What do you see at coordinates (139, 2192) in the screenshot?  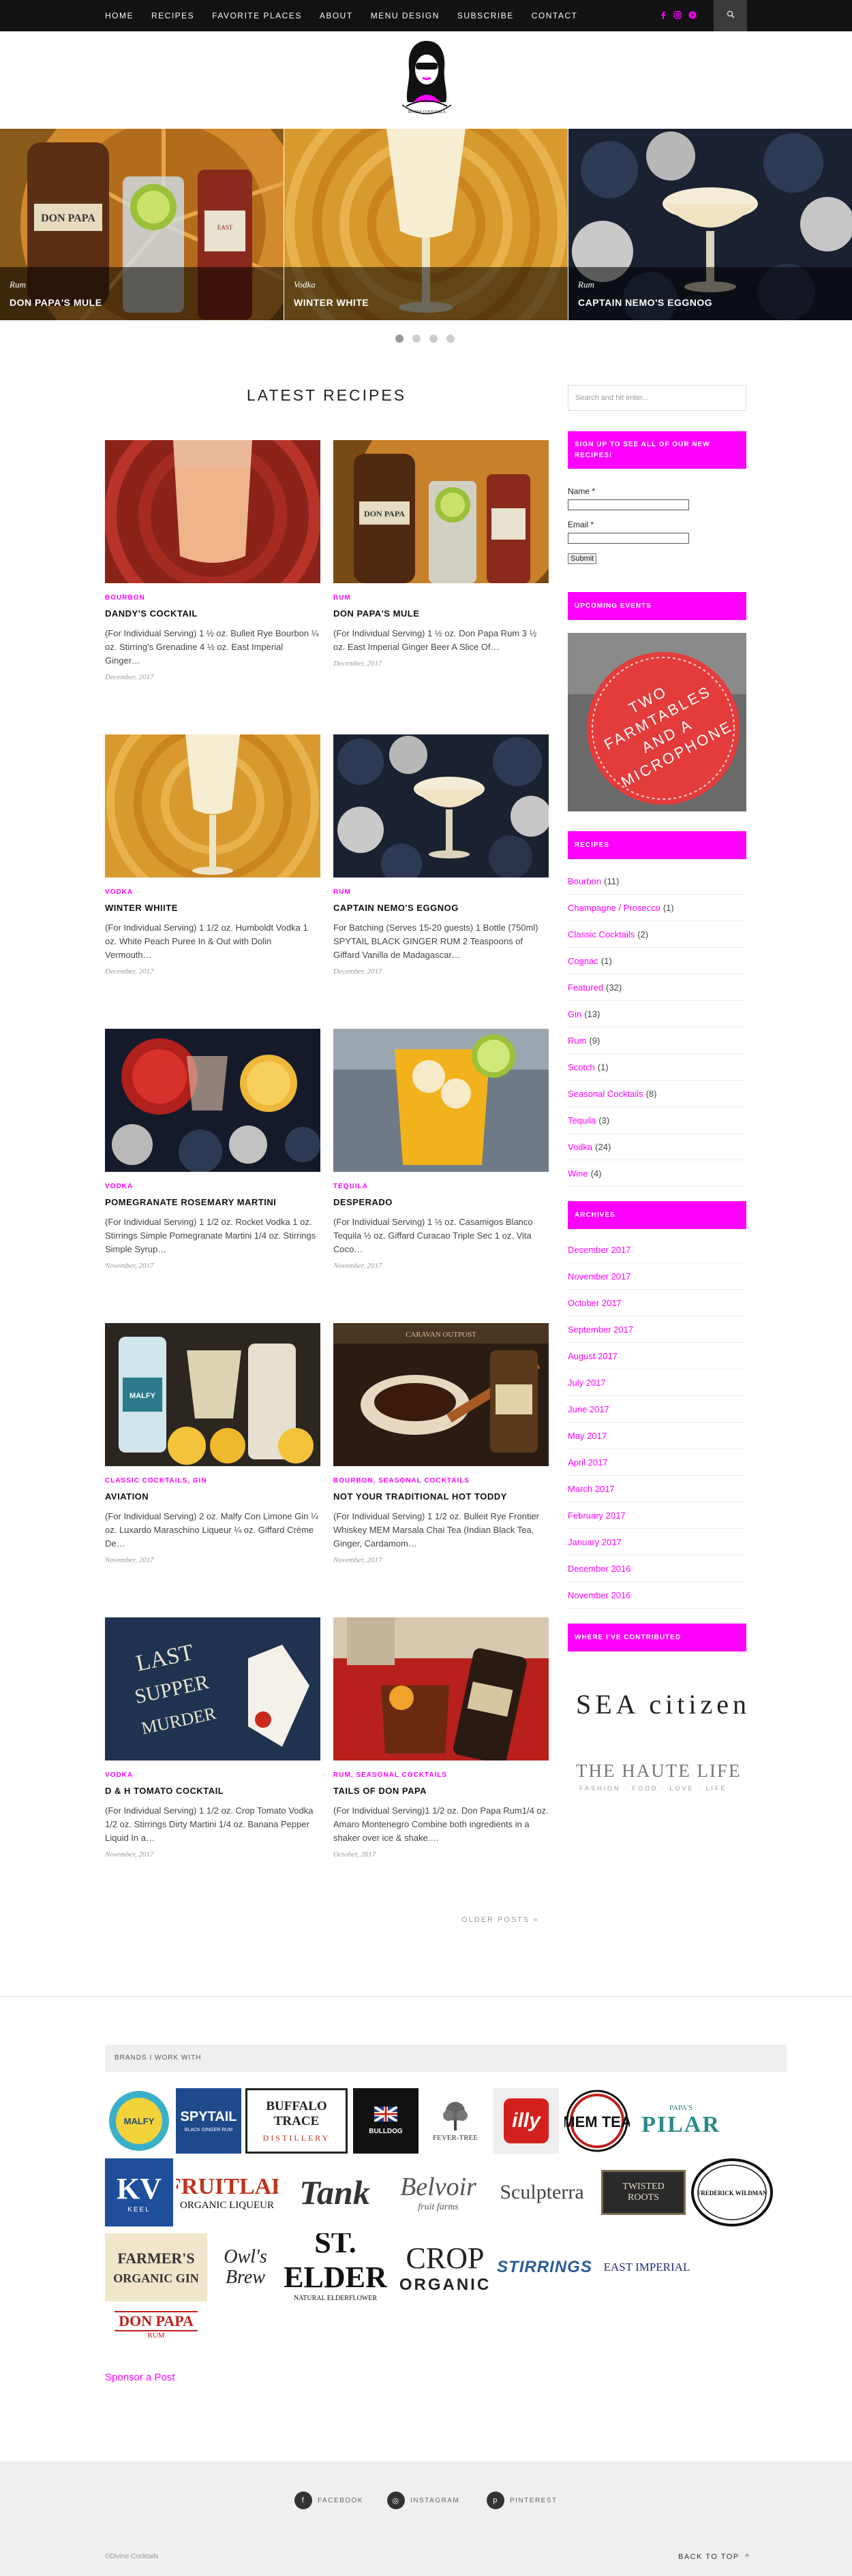 I see `brand-logo-keel: KV KEEL` at bounding box center [139, 2192].